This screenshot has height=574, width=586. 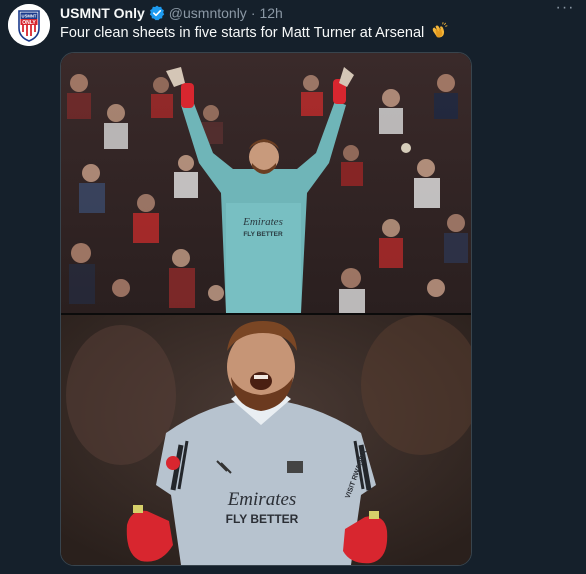 What do you see at coordinates (102, 13) in the screenshot?
I see `author-name: USMNT Only` at bounding box center [102, 13].